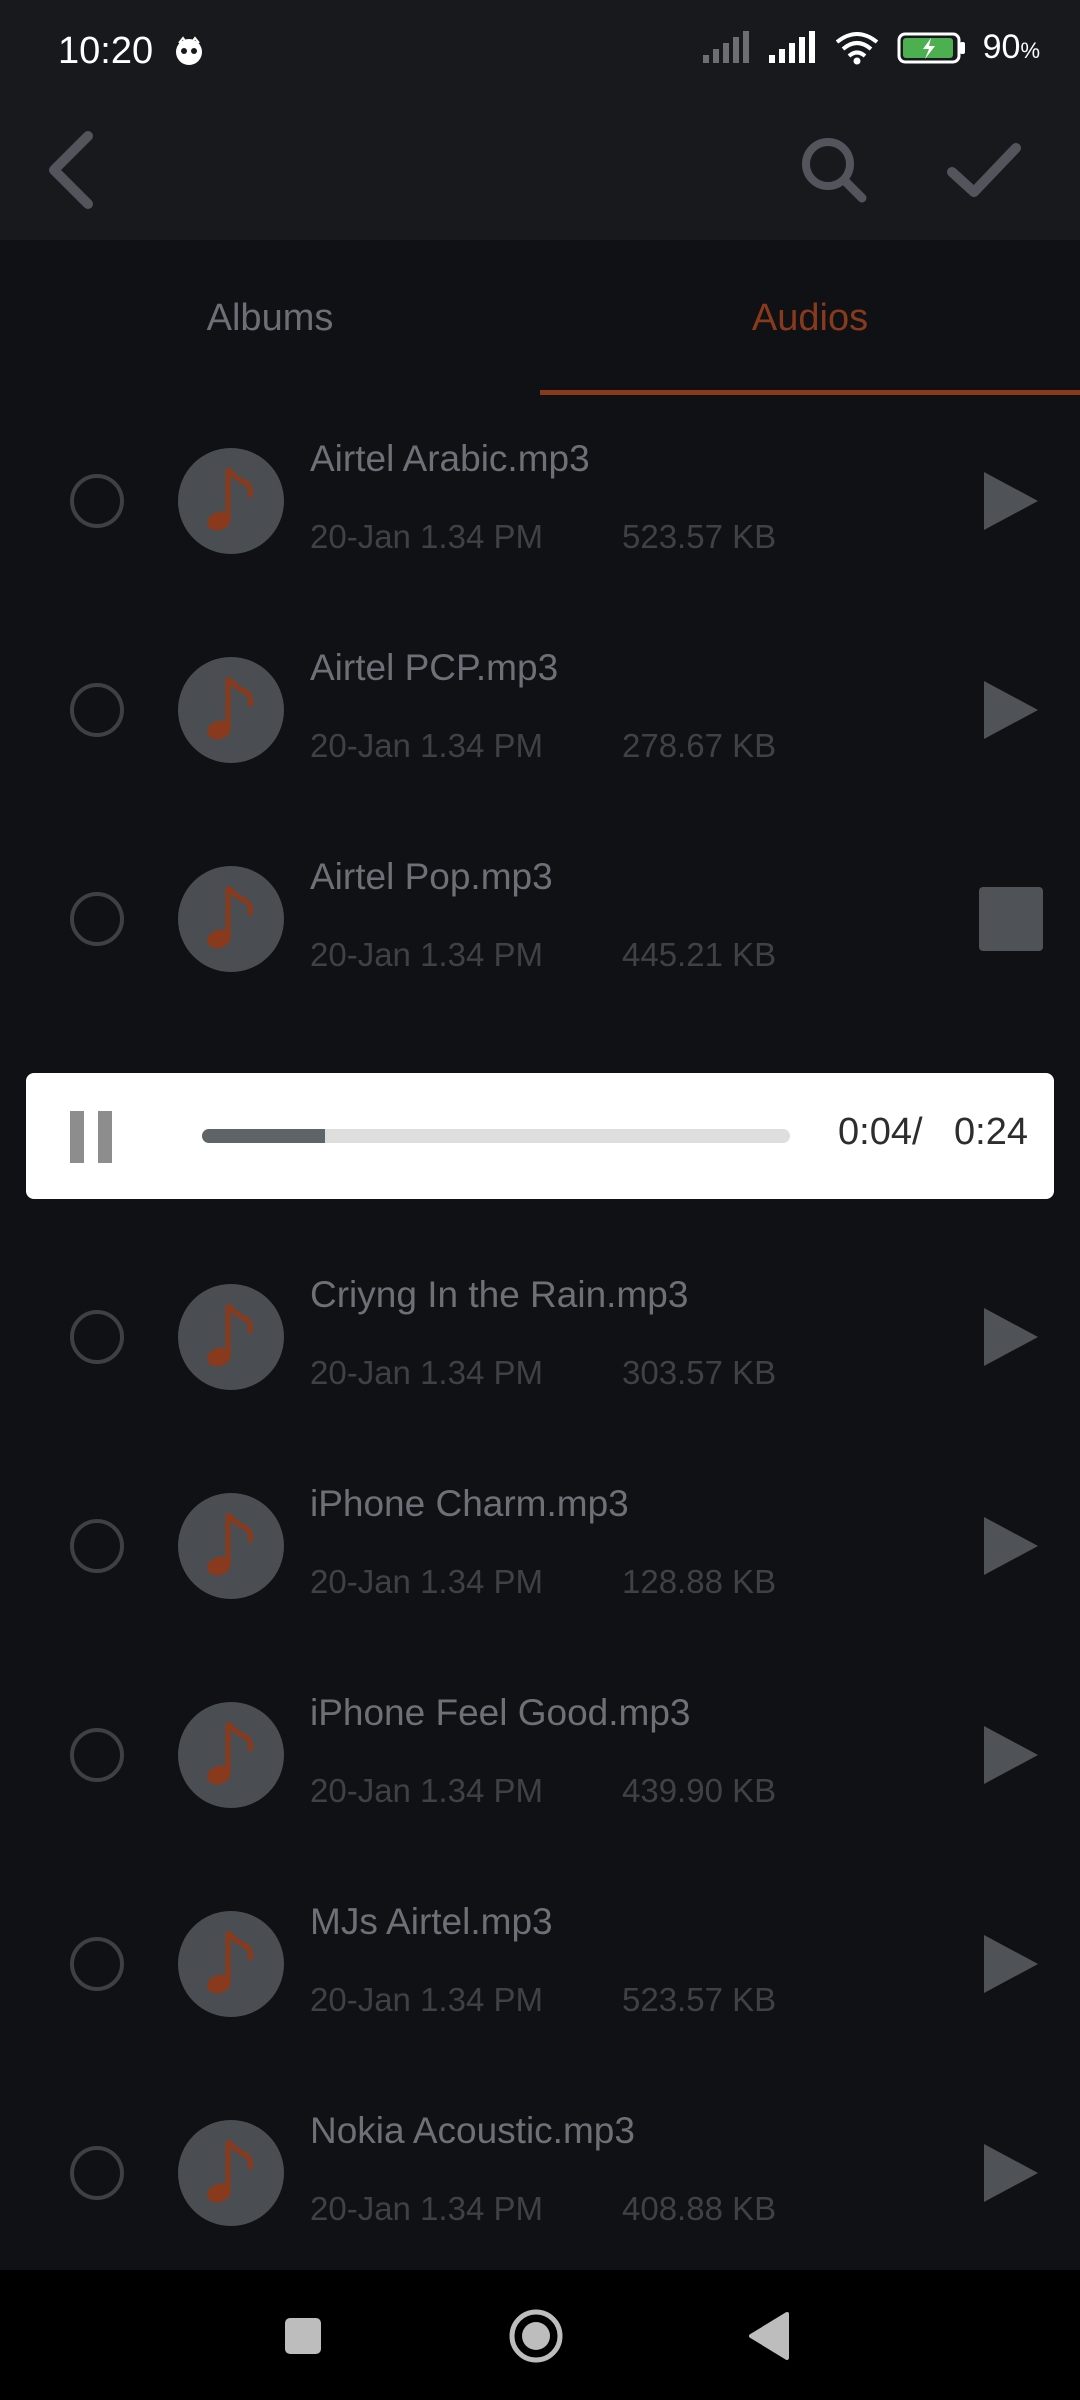  I want to click on mini-player: 0:04/ 0:24, so click(540, 1136).